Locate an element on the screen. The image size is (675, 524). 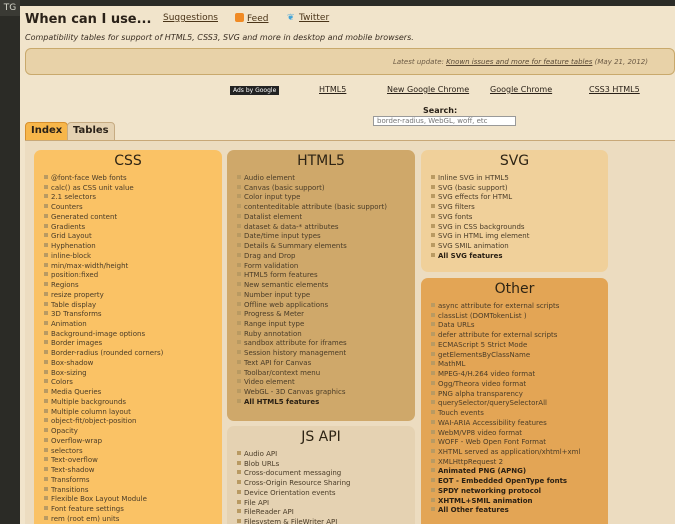
feature-link: Opacity is located at coordinates (133, 432).